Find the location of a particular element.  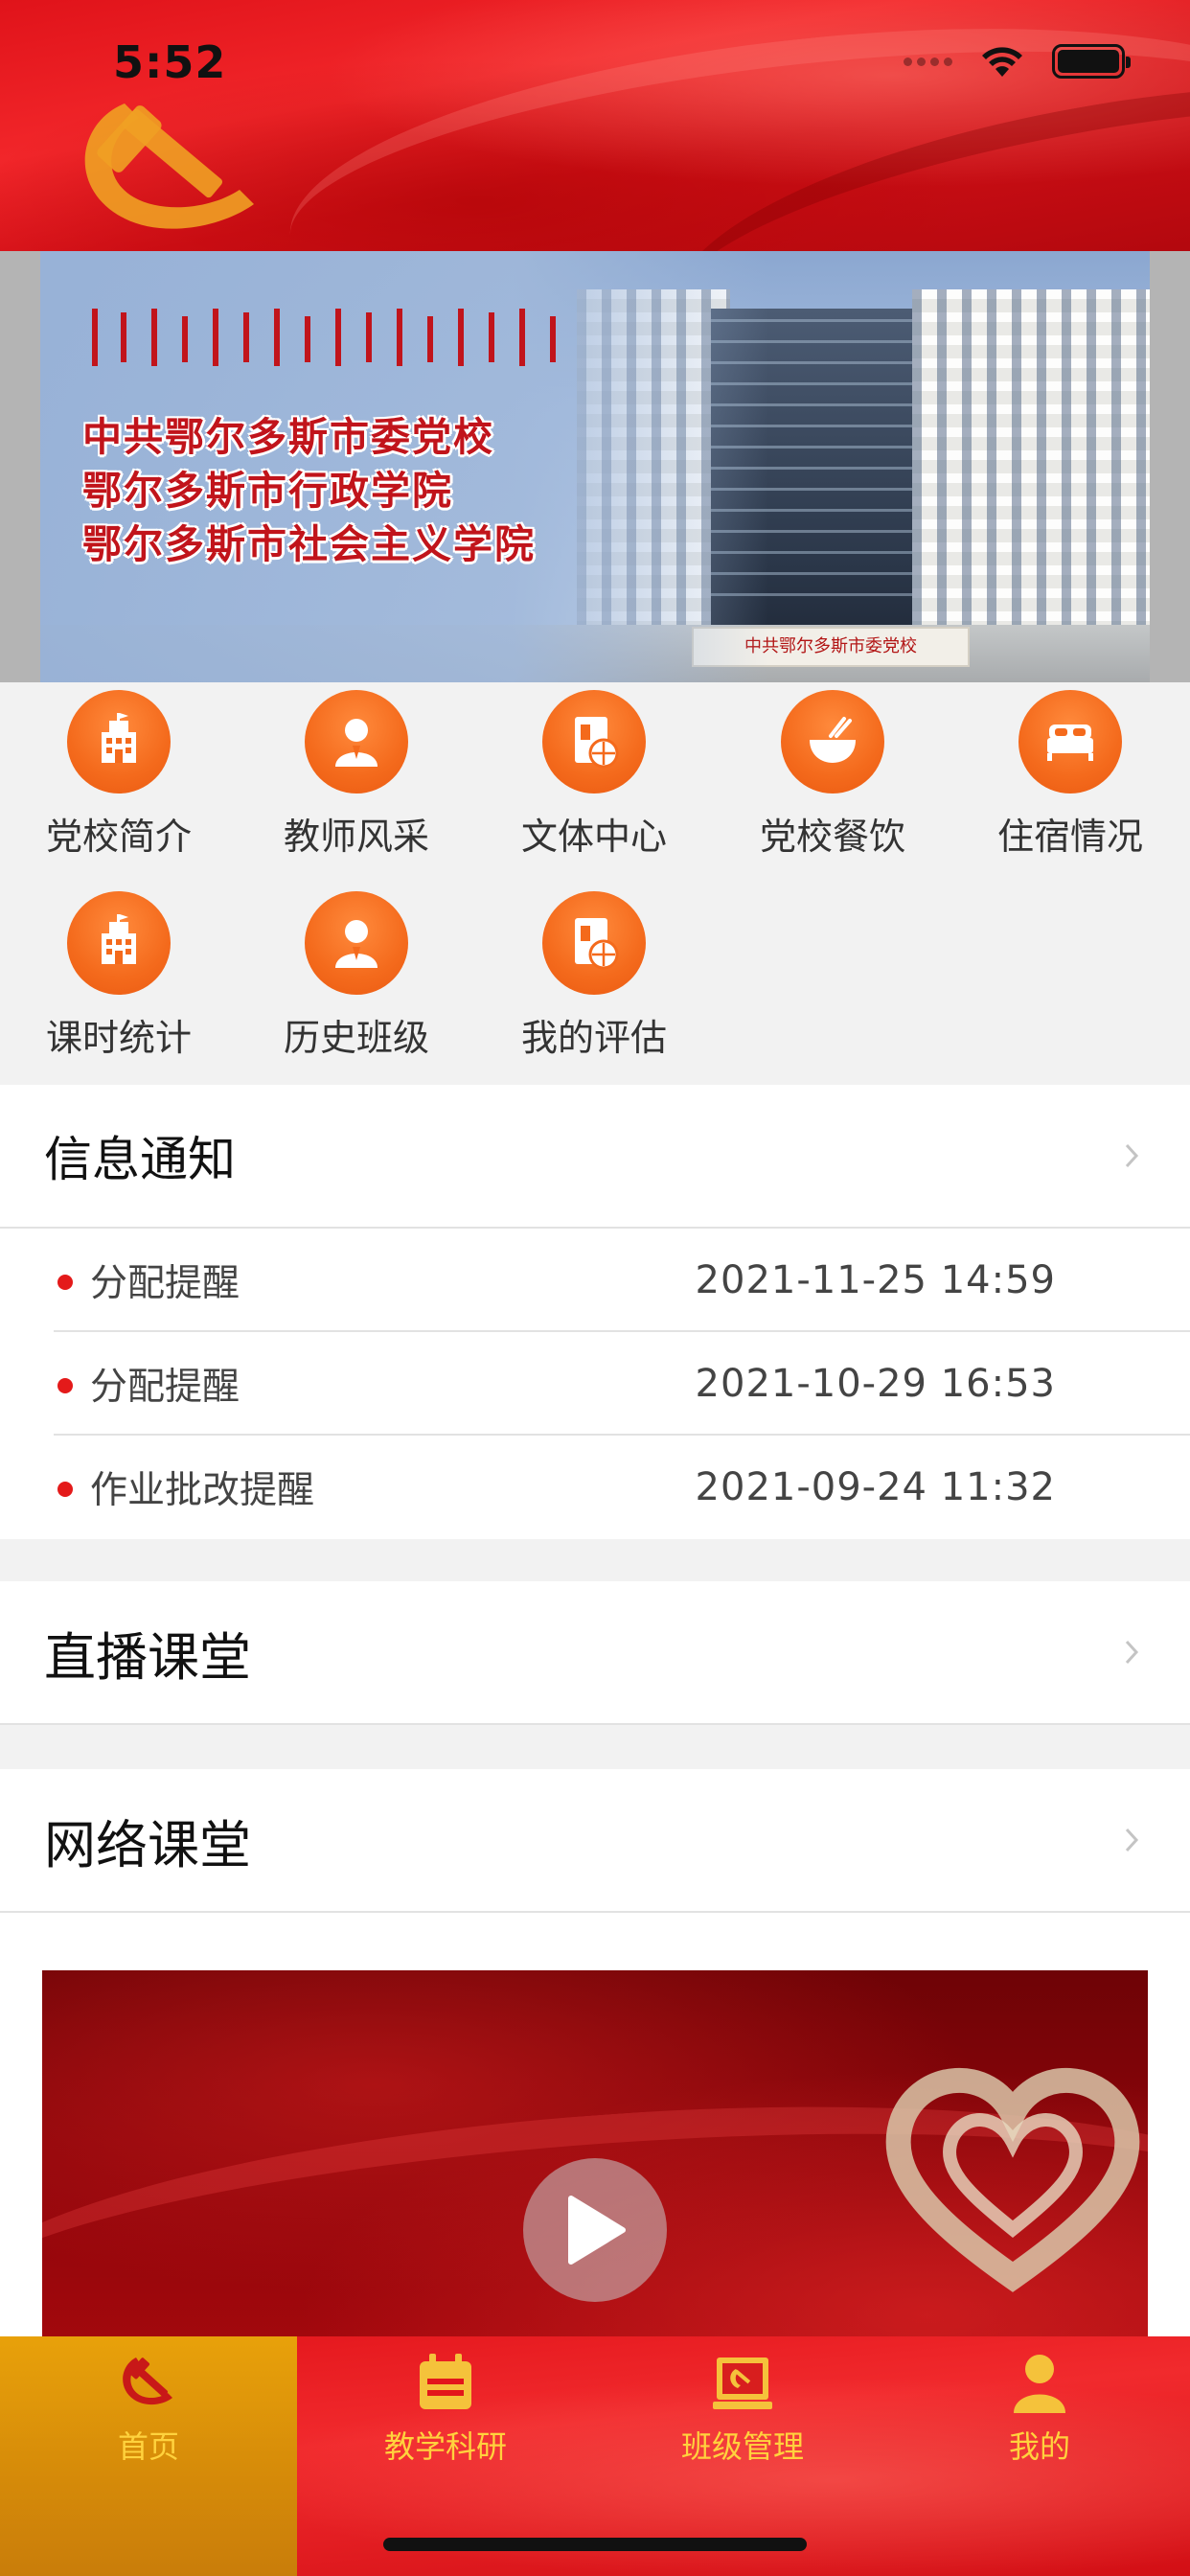

hammer-sickle-emblem-icon is located at coordinates (169, 166).